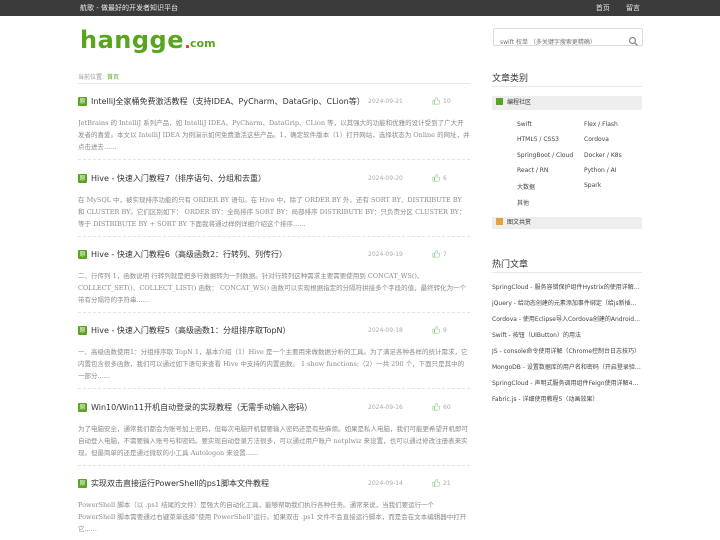 This screenshot has width=720, height=540. I want to click on like-count: 6, so click(439, 178).